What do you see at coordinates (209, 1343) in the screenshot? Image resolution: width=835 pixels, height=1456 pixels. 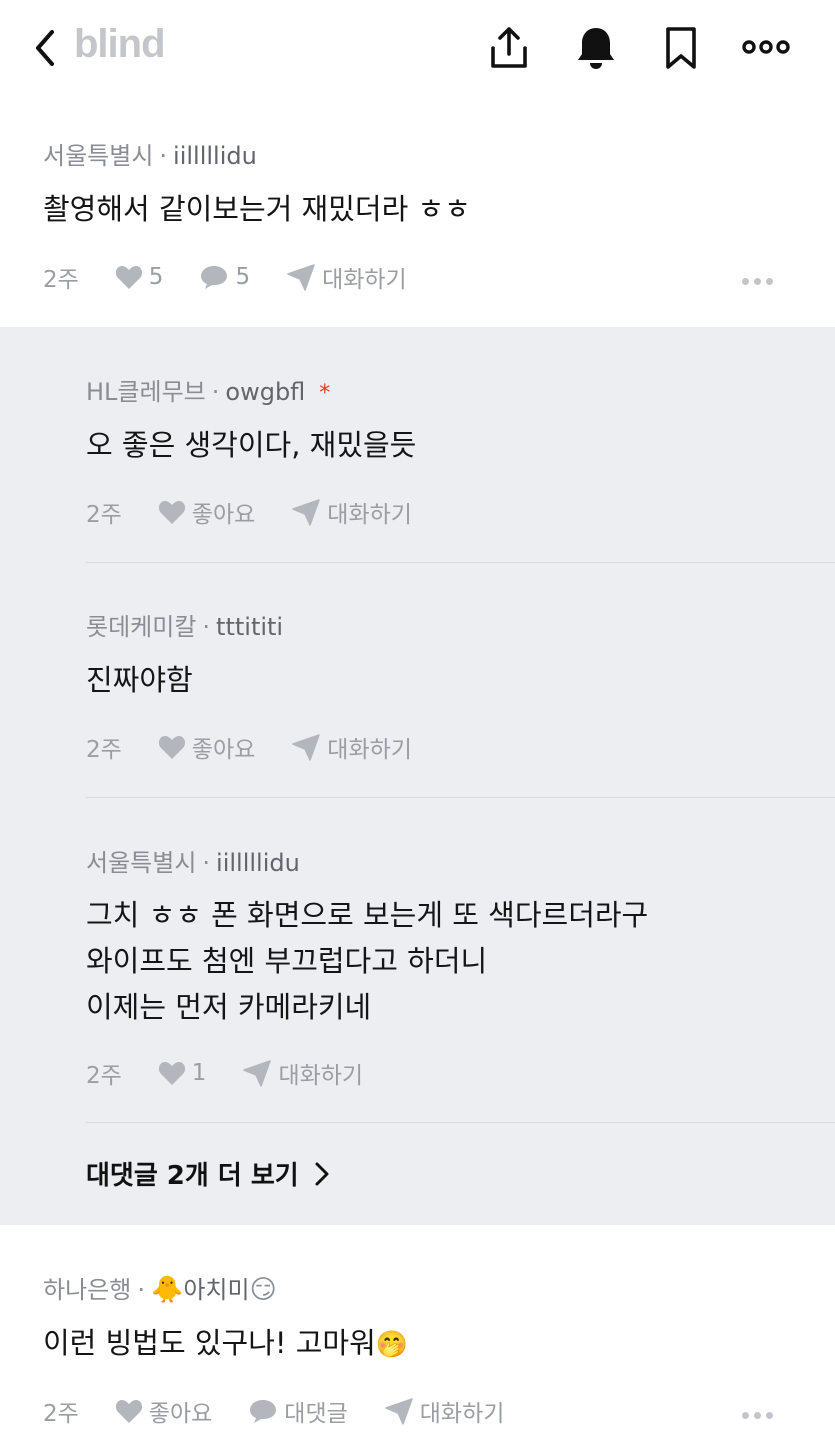 I see `comment-text-content: 이런 빙법도 있구나! 고마워` at bounding box center [209, 1343].